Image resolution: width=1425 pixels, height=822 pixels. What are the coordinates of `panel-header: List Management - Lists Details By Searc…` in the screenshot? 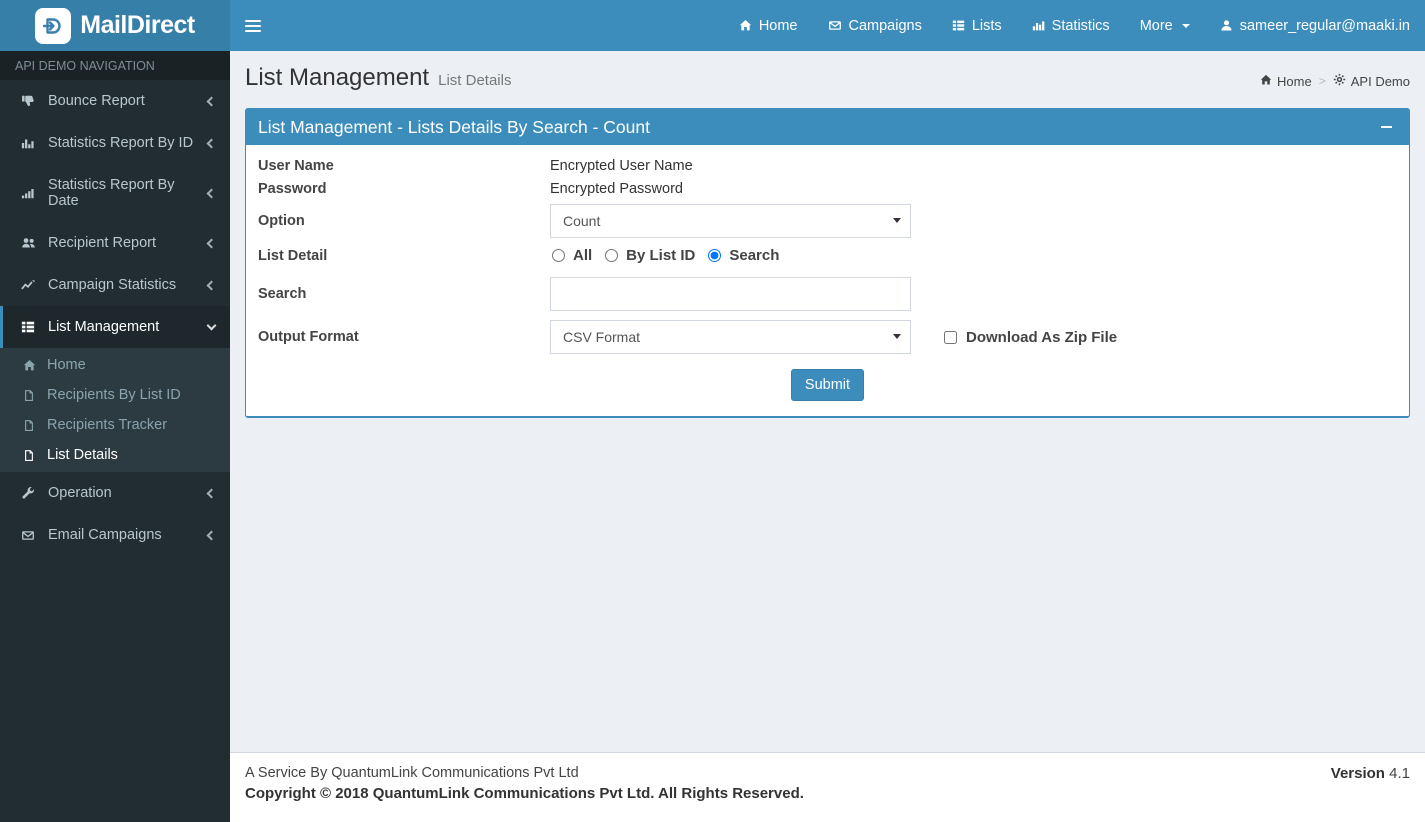 It's located at (827, 127).